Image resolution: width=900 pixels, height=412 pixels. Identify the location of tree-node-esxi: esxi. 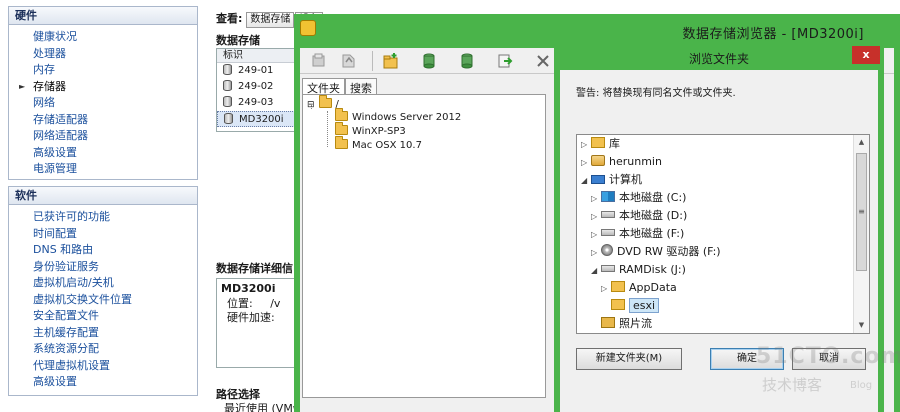
(630, 306).